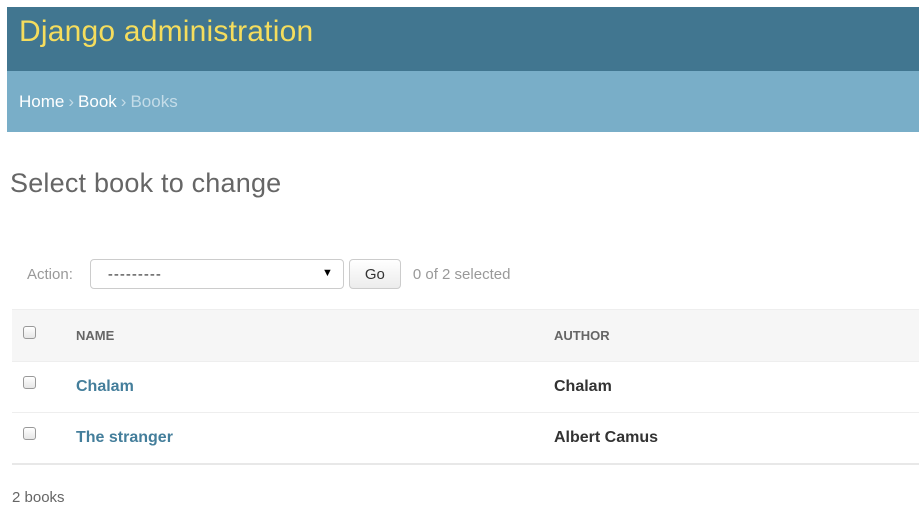 The height and width of the screenshot is (509, 919). Describe the element at coordinates (50, 274) in the screenshot. I see `action-label: Action:` at that location.